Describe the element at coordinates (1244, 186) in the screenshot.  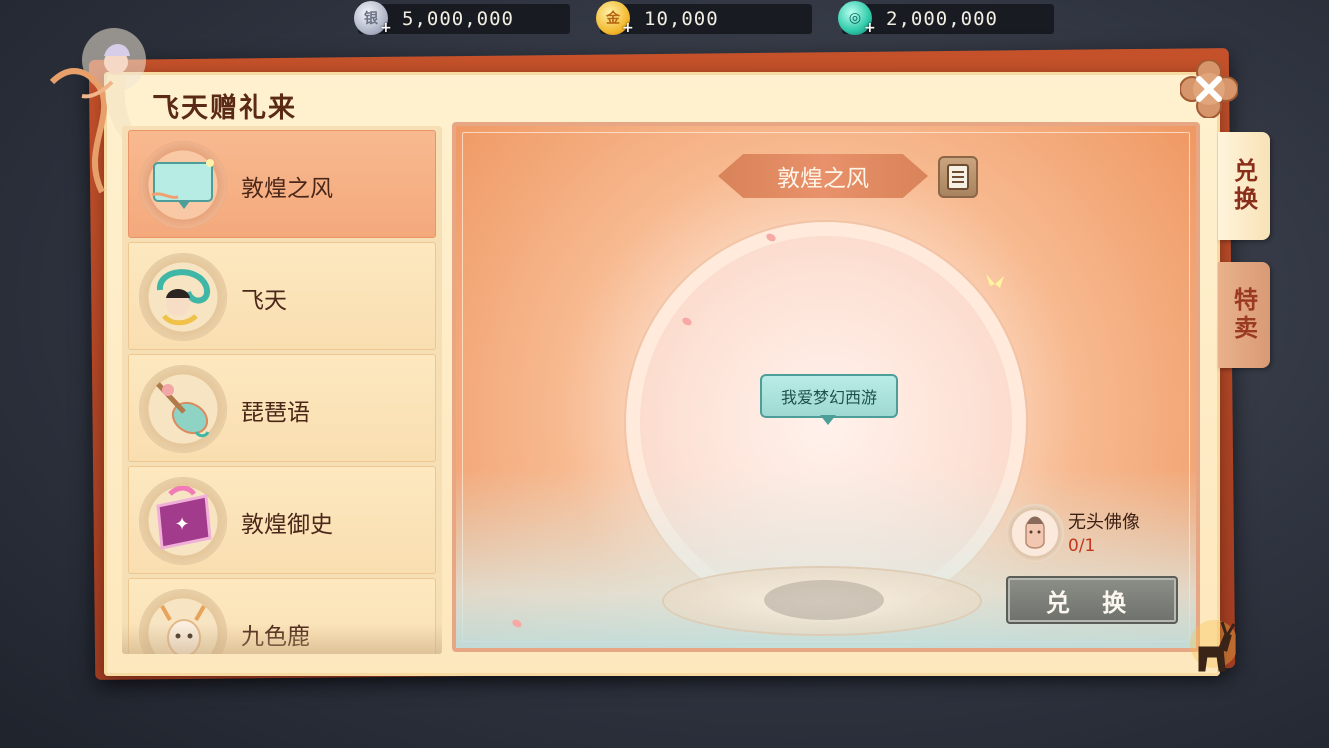
I see `tab-exchange: 兑换` at that location.